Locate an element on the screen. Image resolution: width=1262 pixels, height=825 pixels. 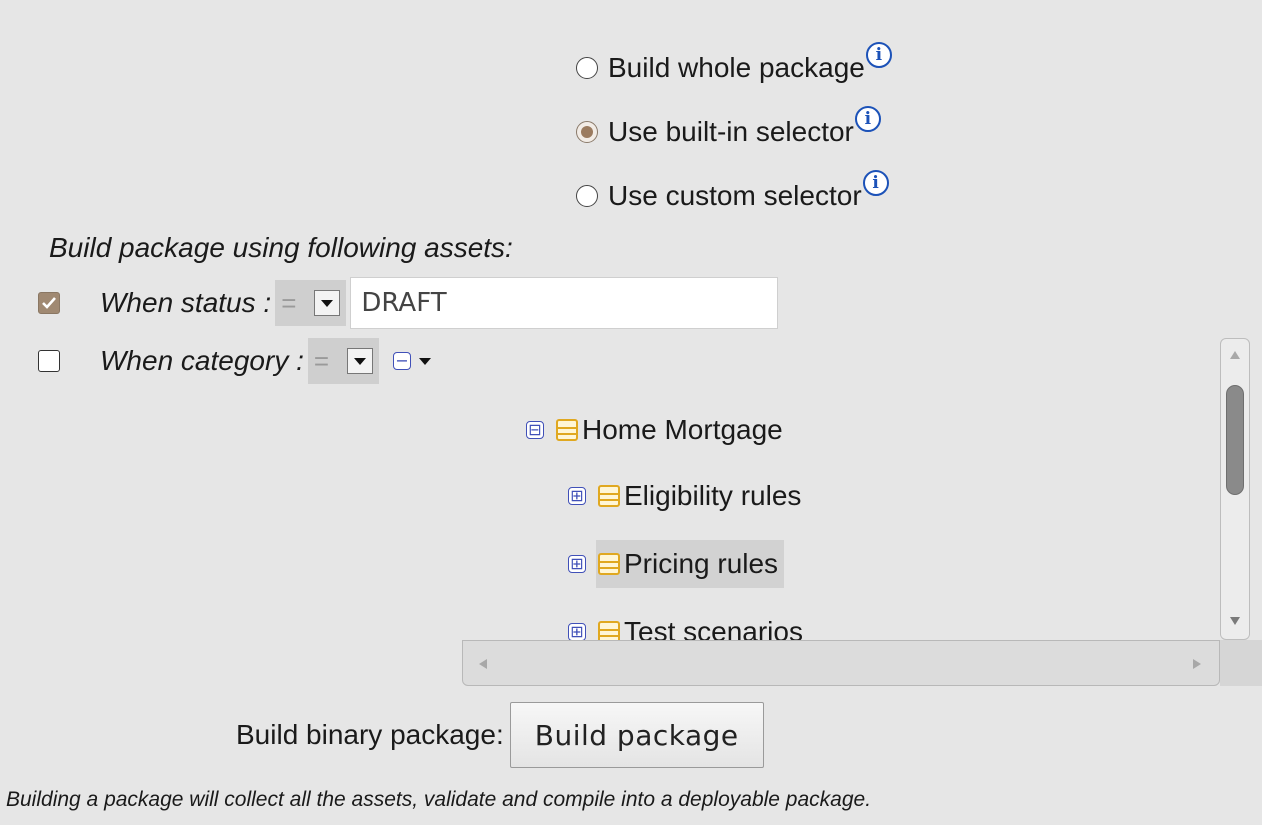
status-condition-row: When status : = is located at coordinates (408, 303).